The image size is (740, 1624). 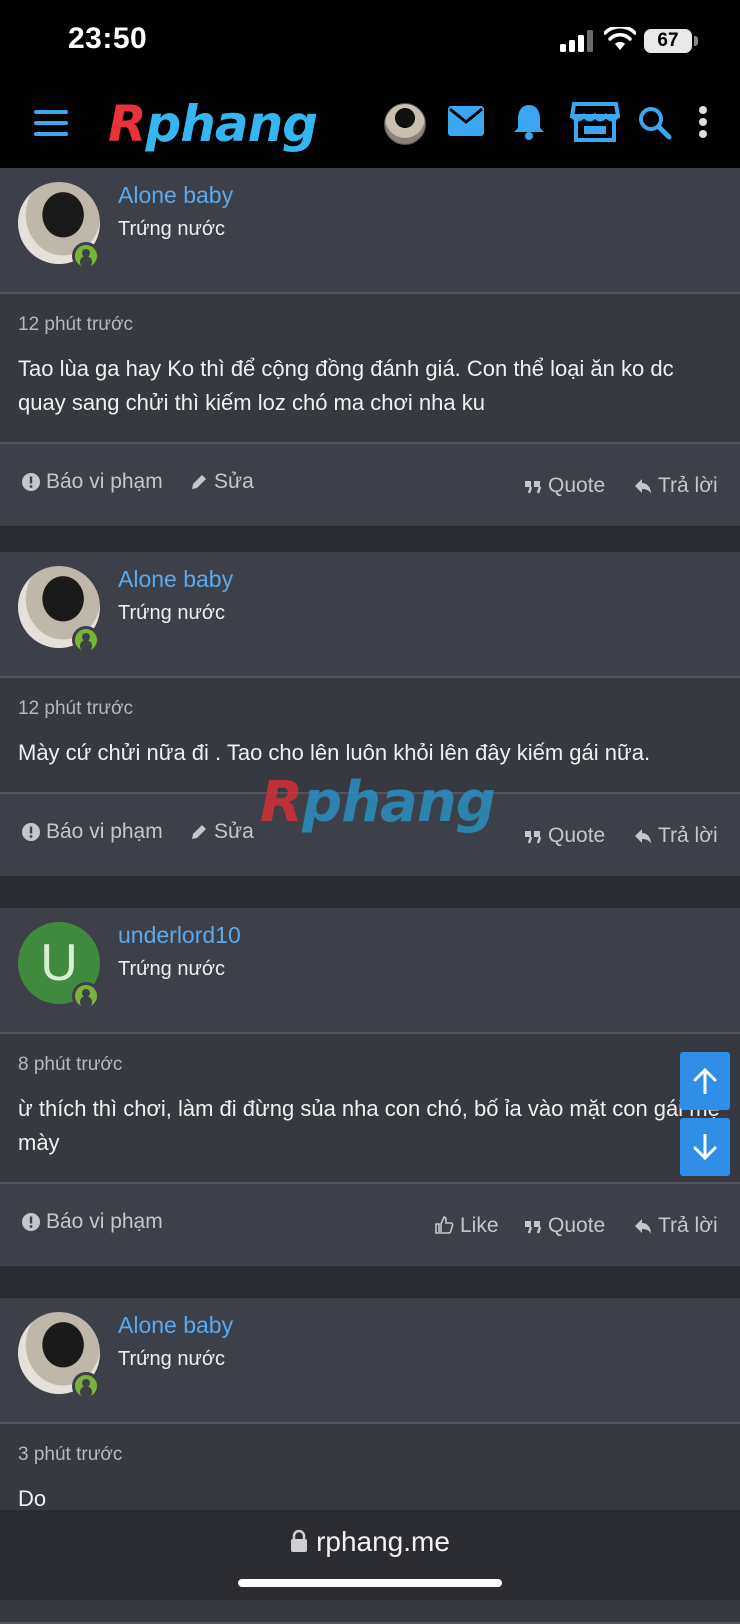 I want to click on address-bar-url: rphang.me, so click(x=370, y=1542).